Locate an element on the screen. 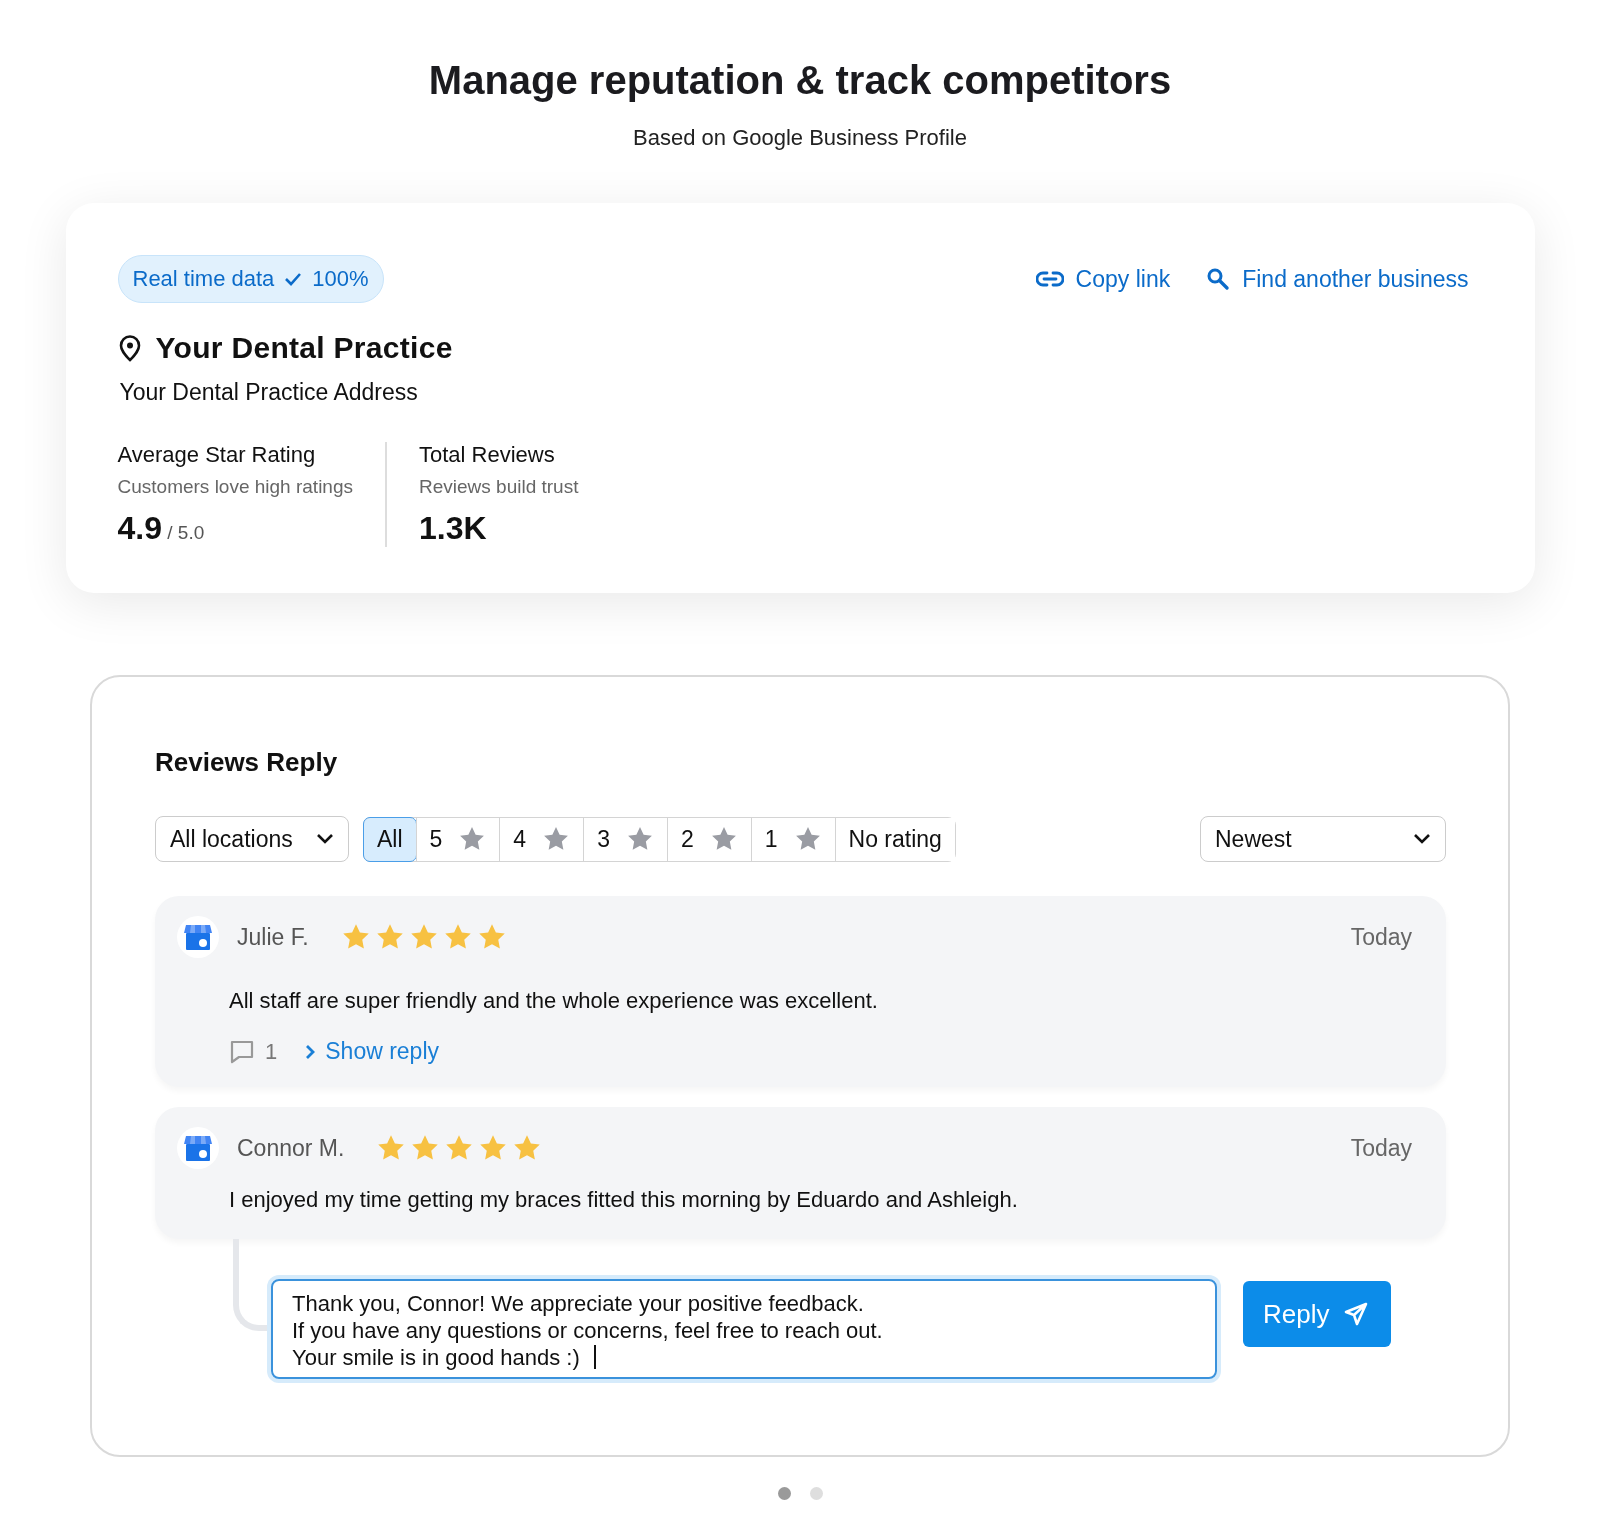  location-dropdown: All locations is located at coordinates (252, 839).